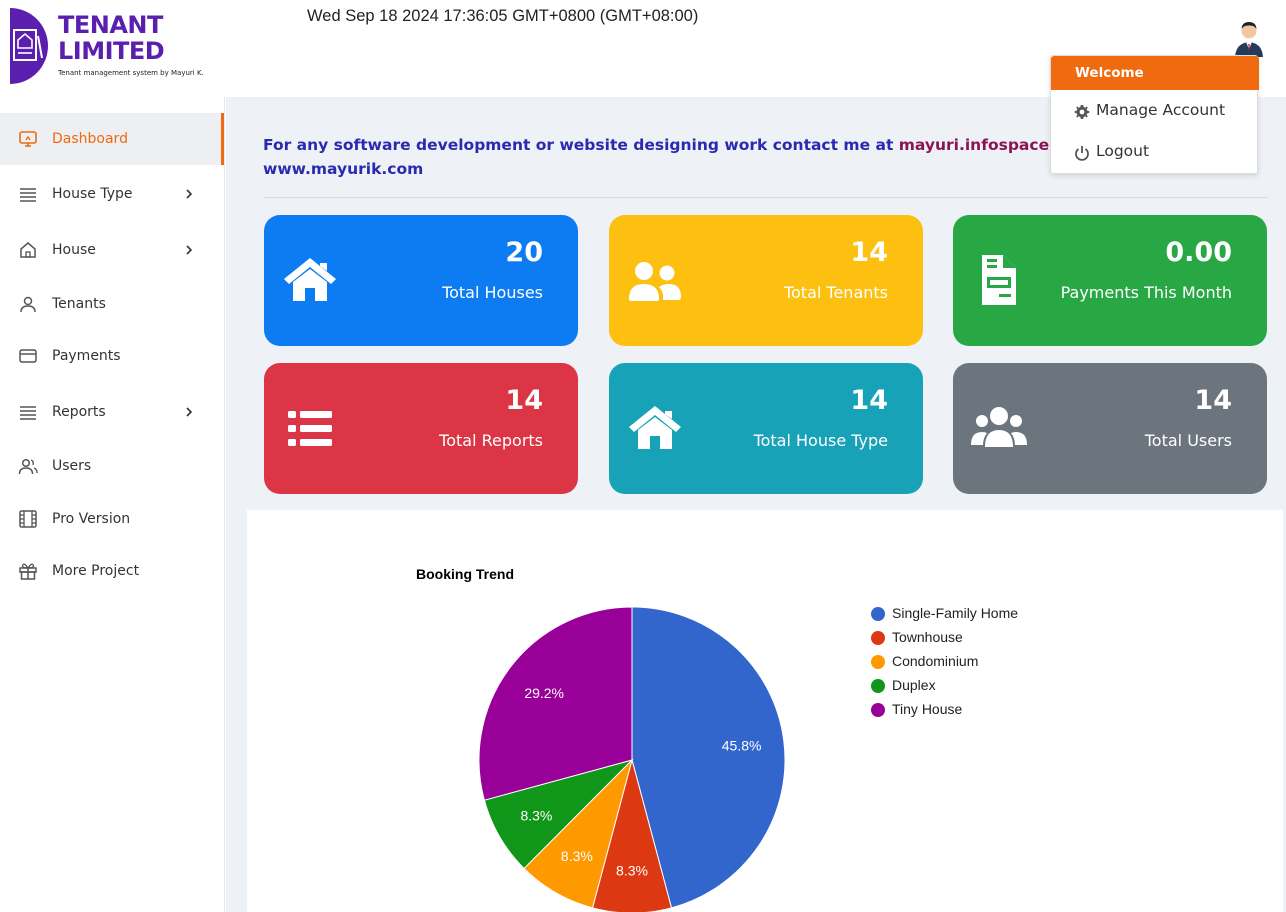 This screenshot has width=1286, height=912. What do you see at coordinates (86, 356) in the screenshot?
I see `sidebar-item-label: Payments` at bounding box center [86, 356].